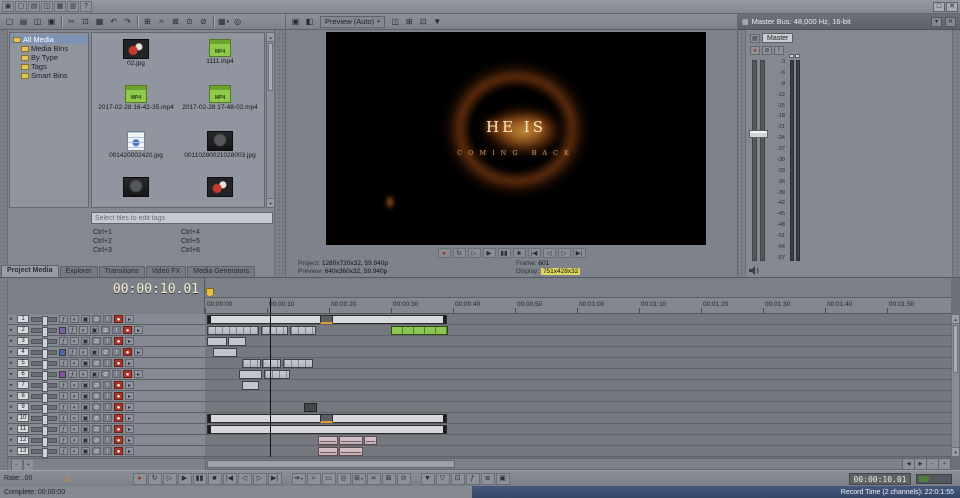  Describe the element at coordinates (880, 478) in the screenshot. I see `cursor-position-display: 00:00:10.01` at that location.